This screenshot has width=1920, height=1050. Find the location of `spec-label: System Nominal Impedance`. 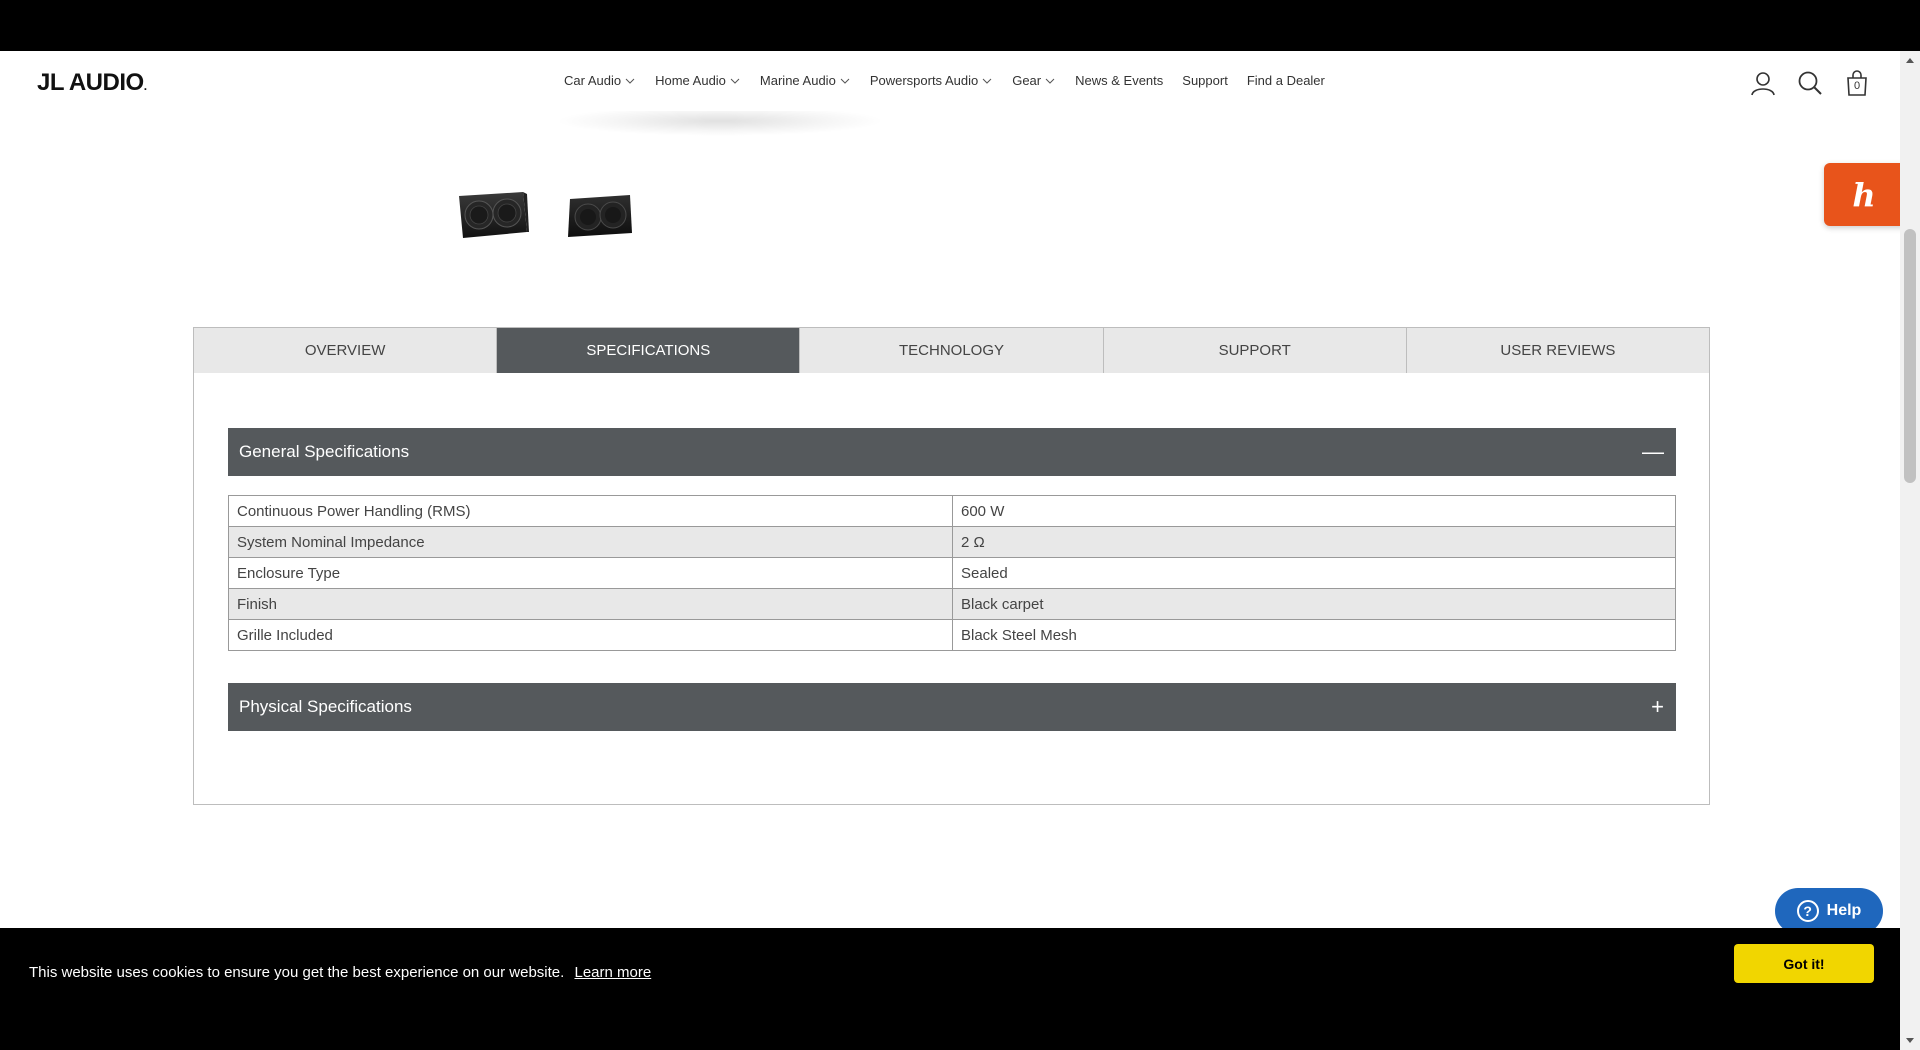

spec-label: System Nominal Impedance is located at coordinates (590, 542).